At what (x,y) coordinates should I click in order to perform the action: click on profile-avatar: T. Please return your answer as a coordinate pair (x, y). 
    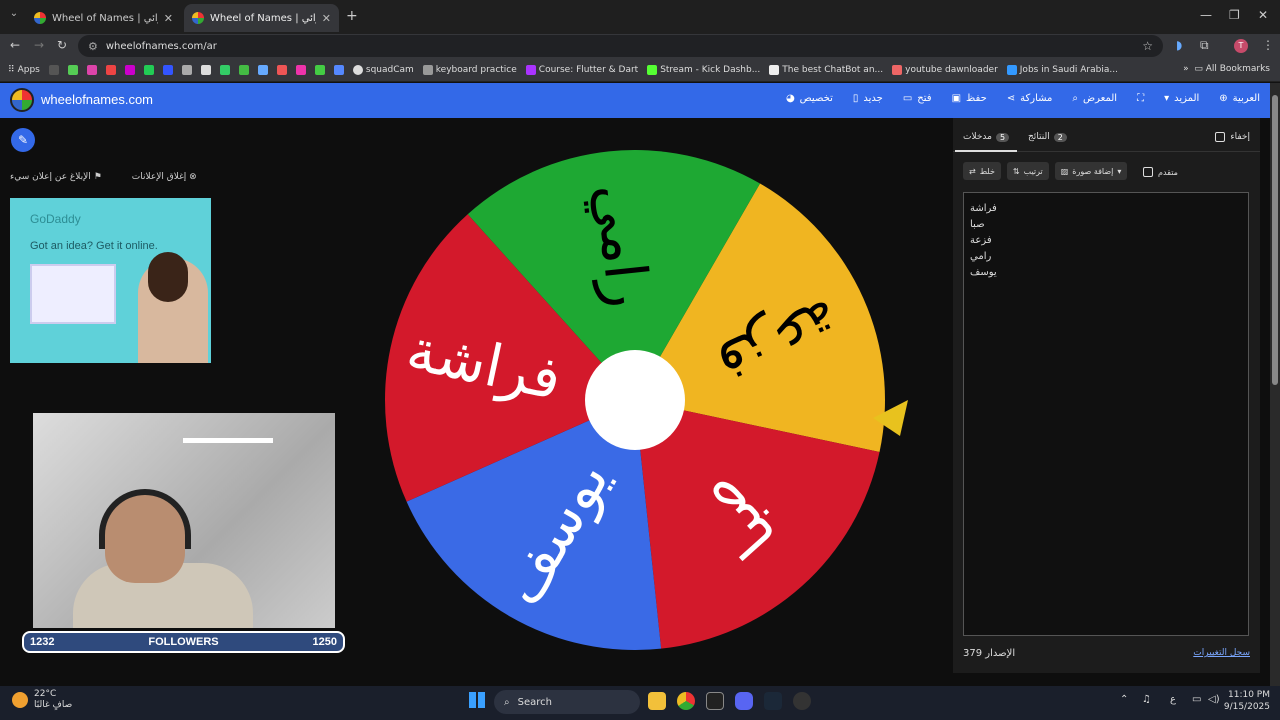
    Looking at the image, I should click on (1241, 46).